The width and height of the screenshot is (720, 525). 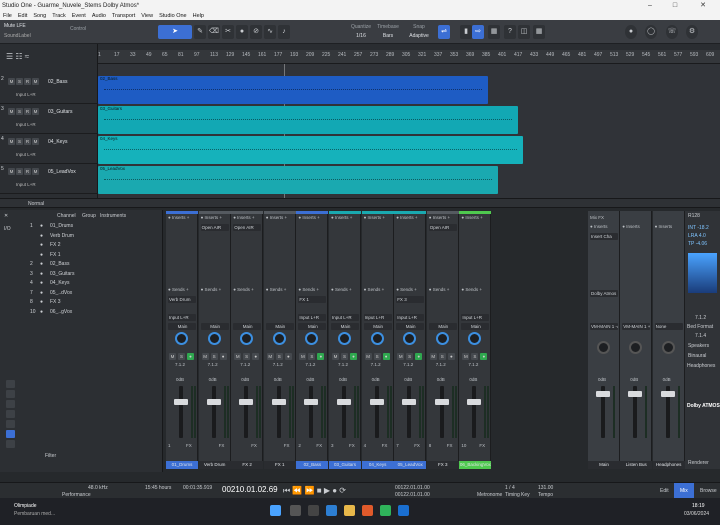 I want to click on bars-position: 00210.01.02.69, so click(x=250, y=489).